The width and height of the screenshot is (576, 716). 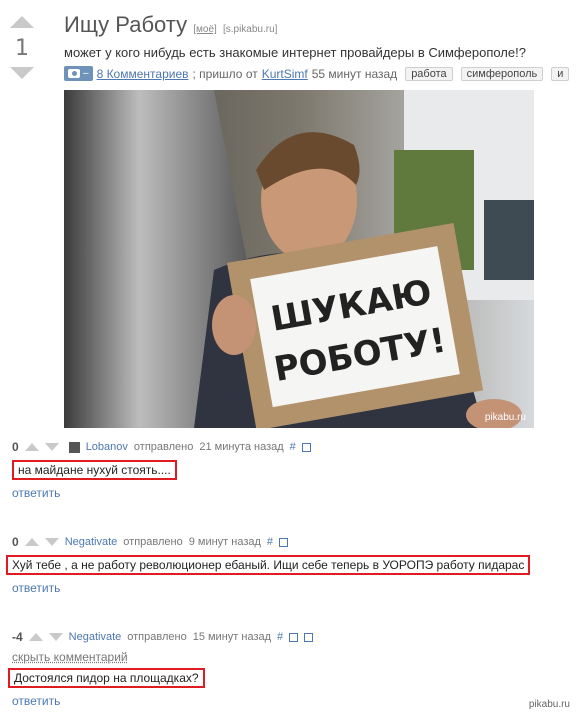 What do you see at coordinates (205, 29) in the screenshot?
I see `mine-label: [моё]` at bounding box center [205, 29].